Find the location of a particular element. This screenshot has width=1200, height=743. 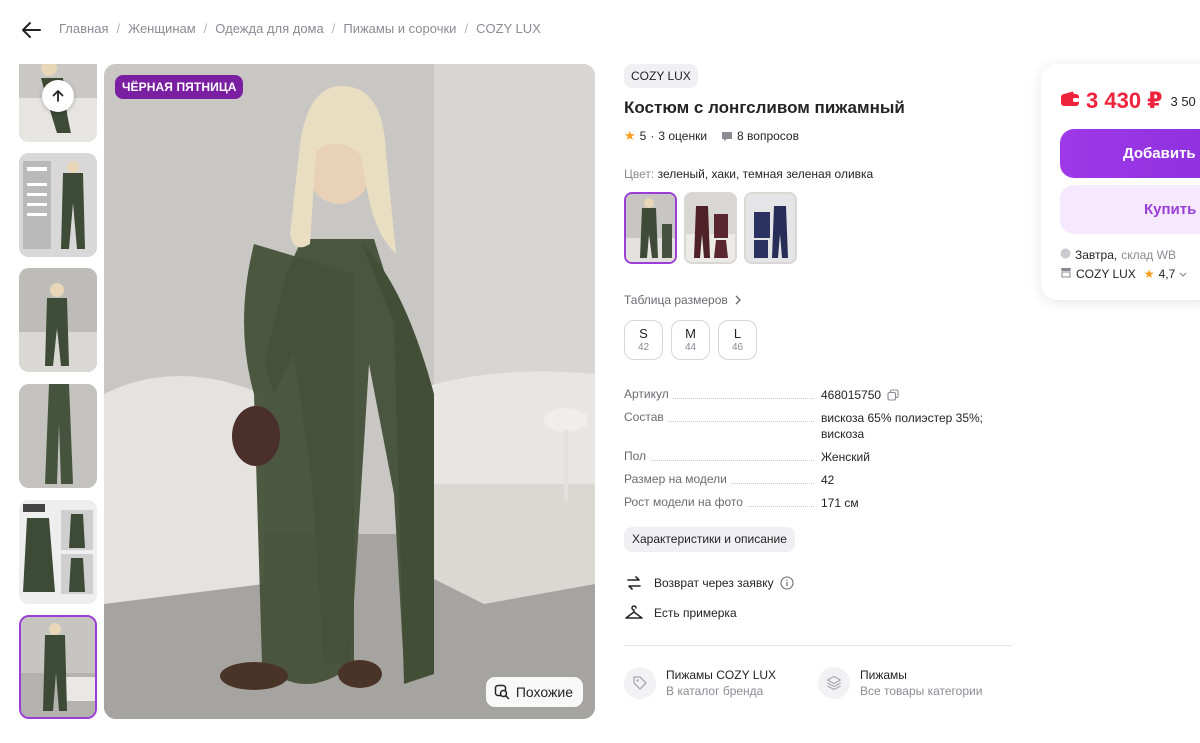

similar-button: Похожие is located at coordinates (534, 692).